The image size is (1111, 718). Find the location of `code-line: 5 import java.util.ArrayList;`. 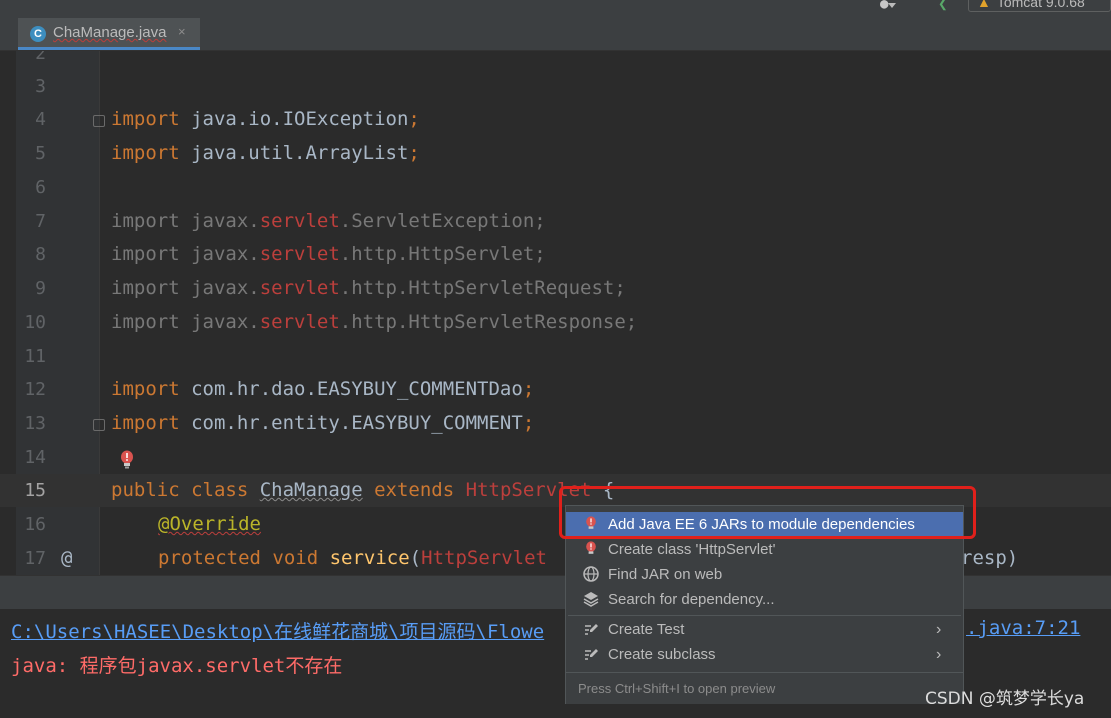

code-line: 5 import java.util.ArrayList; is located at coordinates (555, 153).